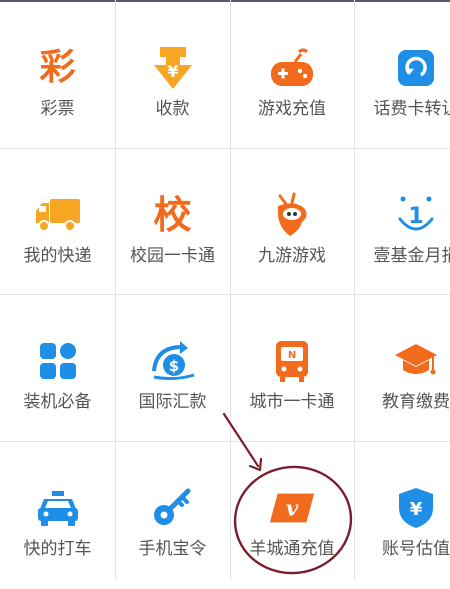 Image resolution: width=450 pixels, height=589 pixels. I want to click on jiuyou-mascot-icon, so click(292, 215).